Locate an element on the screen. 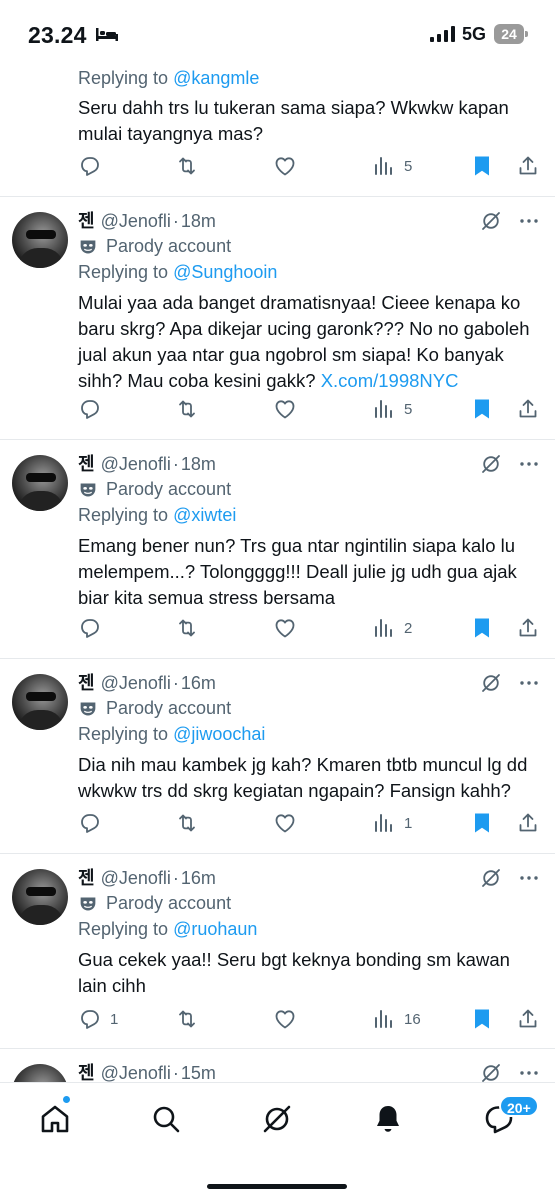  home-icon is located at coordinates (55, 1119).